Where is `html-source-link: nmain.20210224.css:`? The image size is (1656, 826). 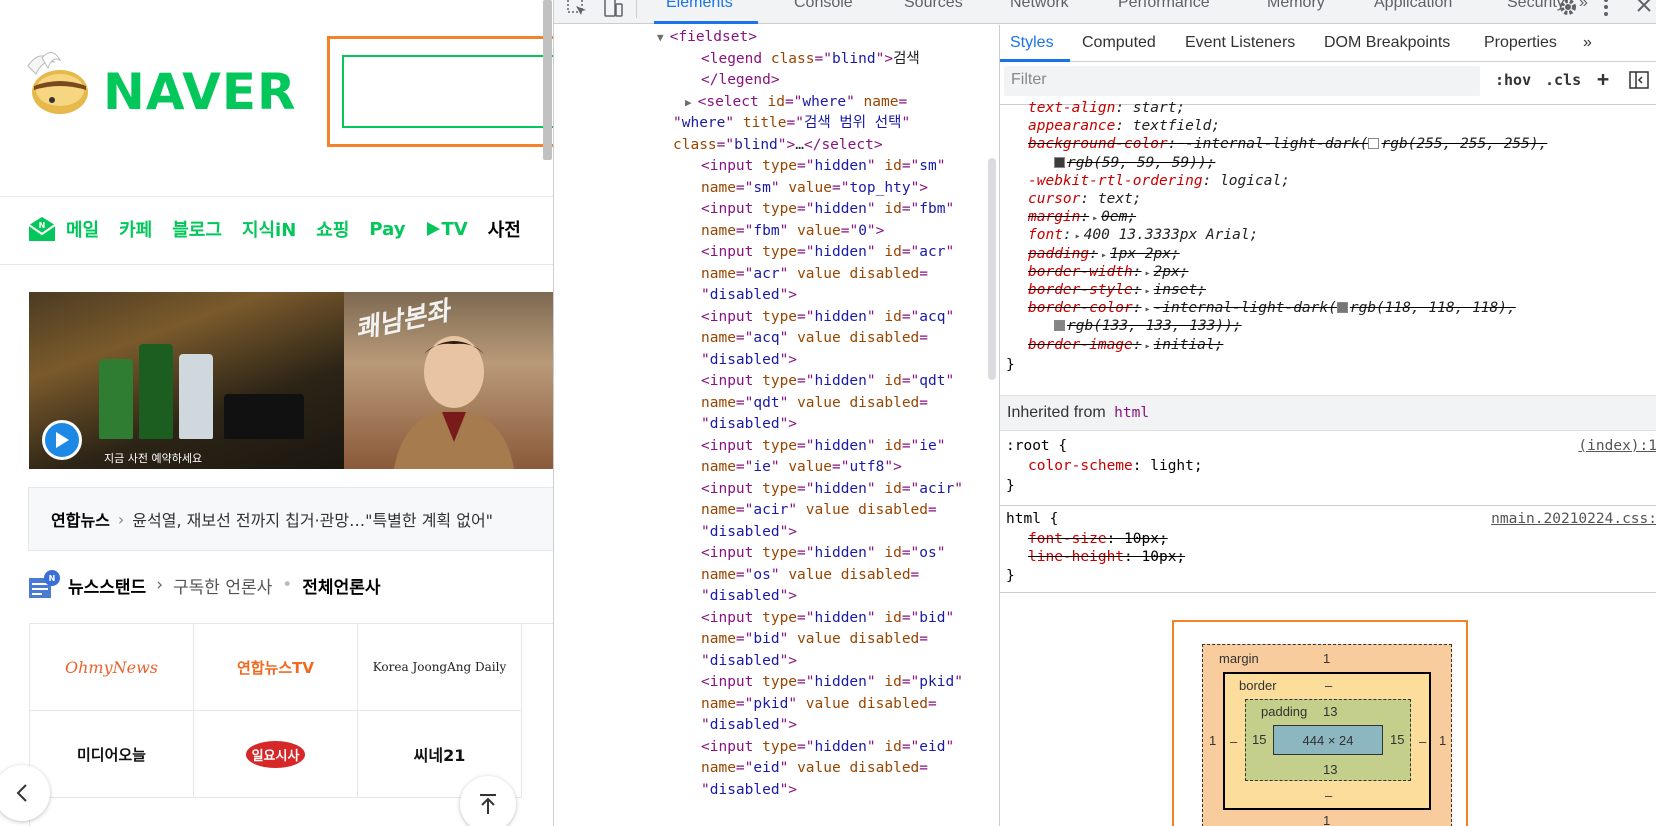
html-source-link: nmain.20210224.css: is located at coordinates (1573, 519).